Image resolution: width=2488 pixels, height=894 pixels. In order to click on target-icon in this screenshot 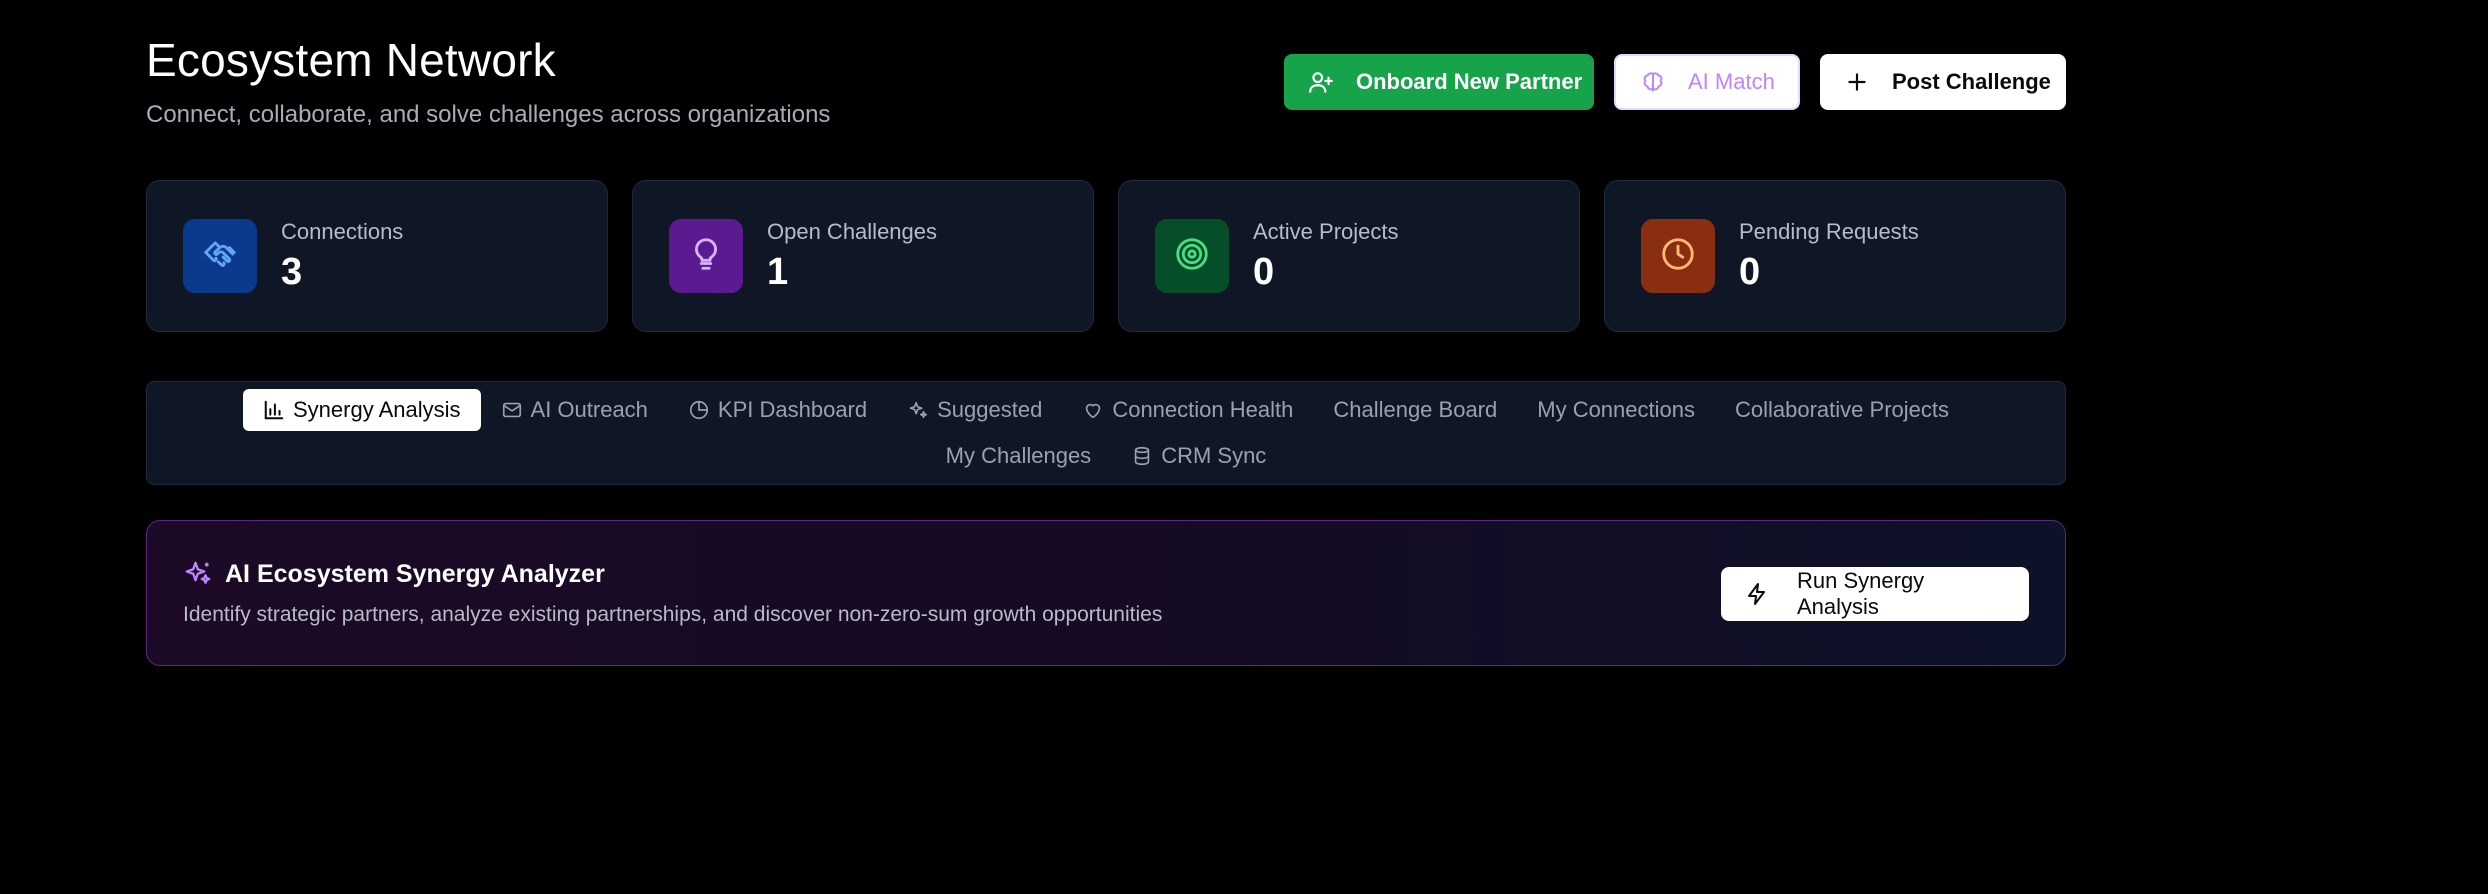, I will do `click(1192, 256)`.